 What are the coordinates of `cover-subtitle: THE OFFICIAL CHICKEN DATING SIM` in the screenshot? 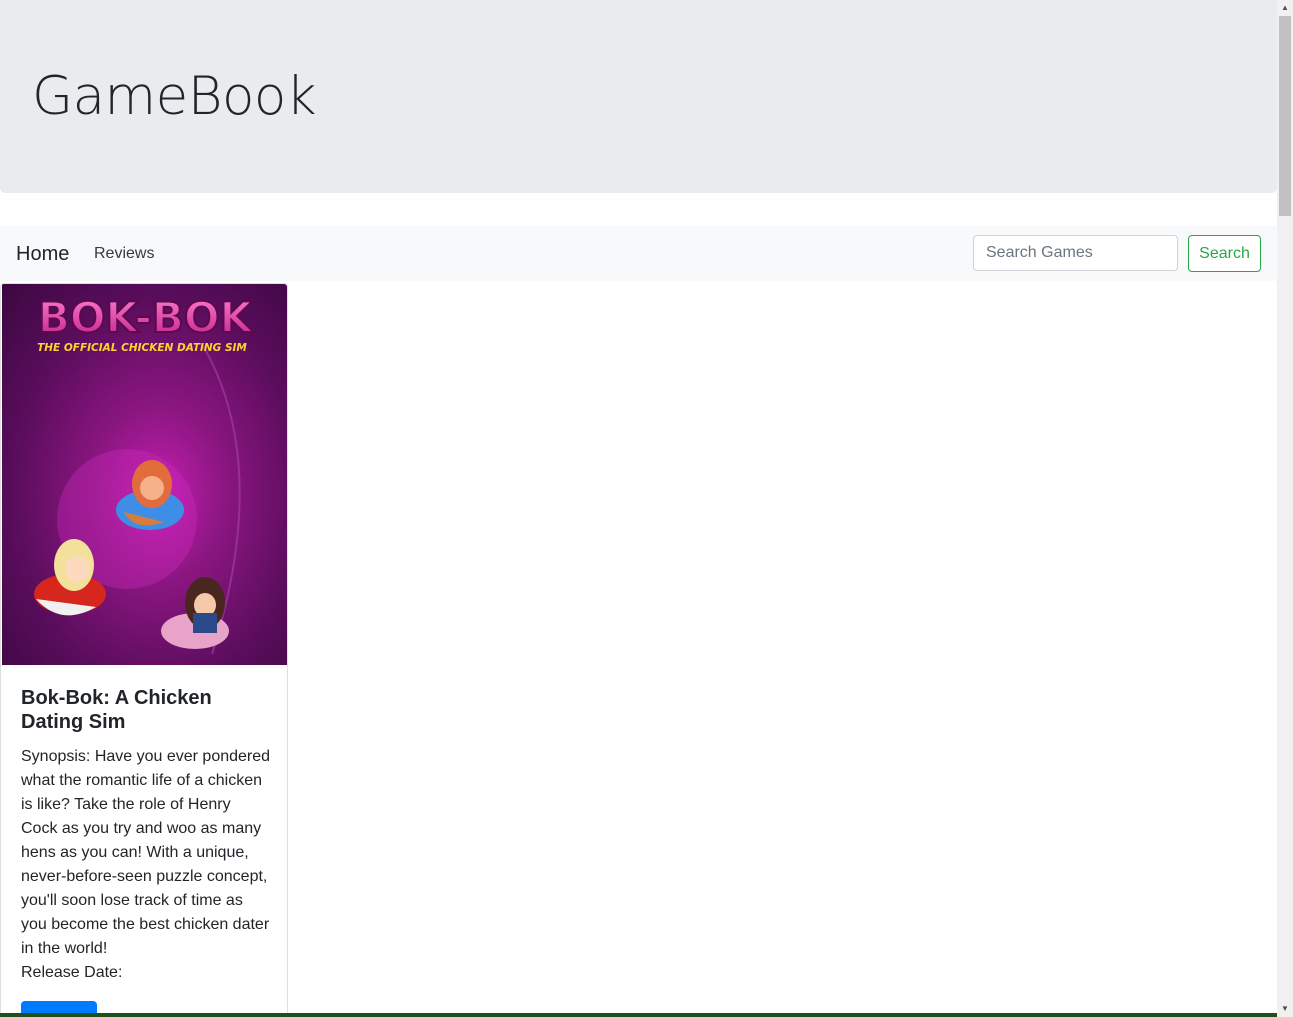 It's located at (142, 348).